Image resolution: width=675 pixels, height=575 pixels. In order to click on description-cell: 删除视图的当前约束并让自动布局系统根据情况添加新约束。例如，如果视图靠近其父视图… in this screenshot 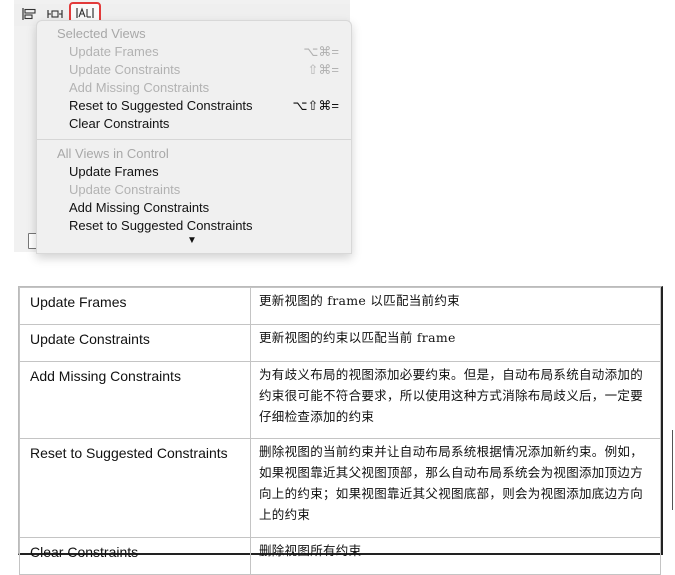, I will do `click(455, 488)`.